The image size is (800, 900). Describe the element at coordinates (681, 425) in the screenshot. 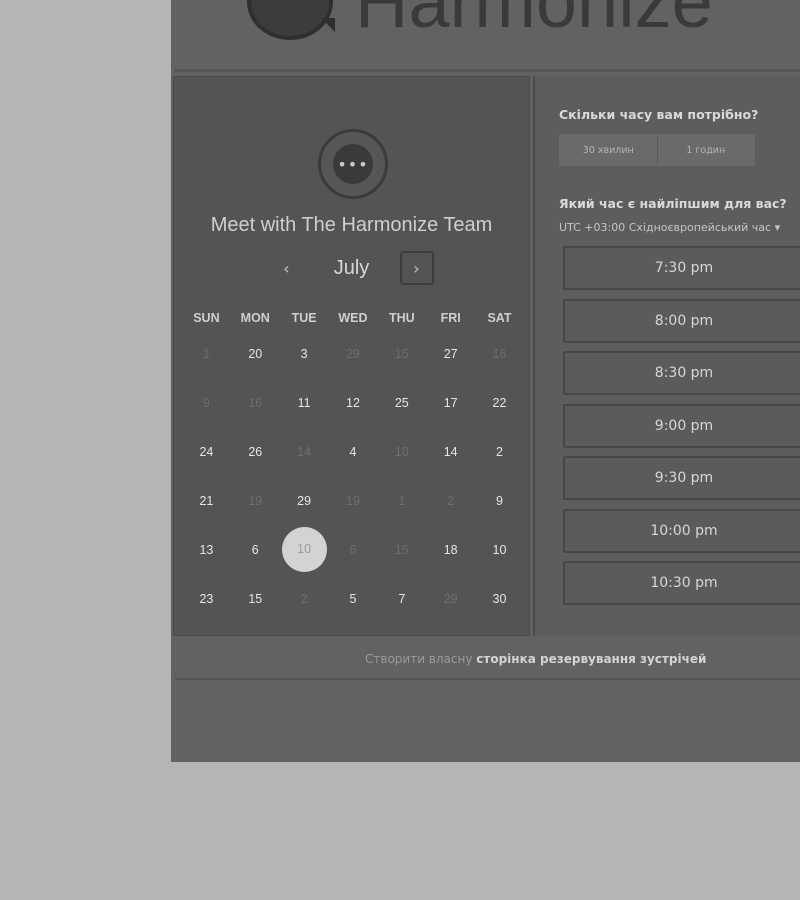

I see `time-slot-button: 9:00 pm` at that location.